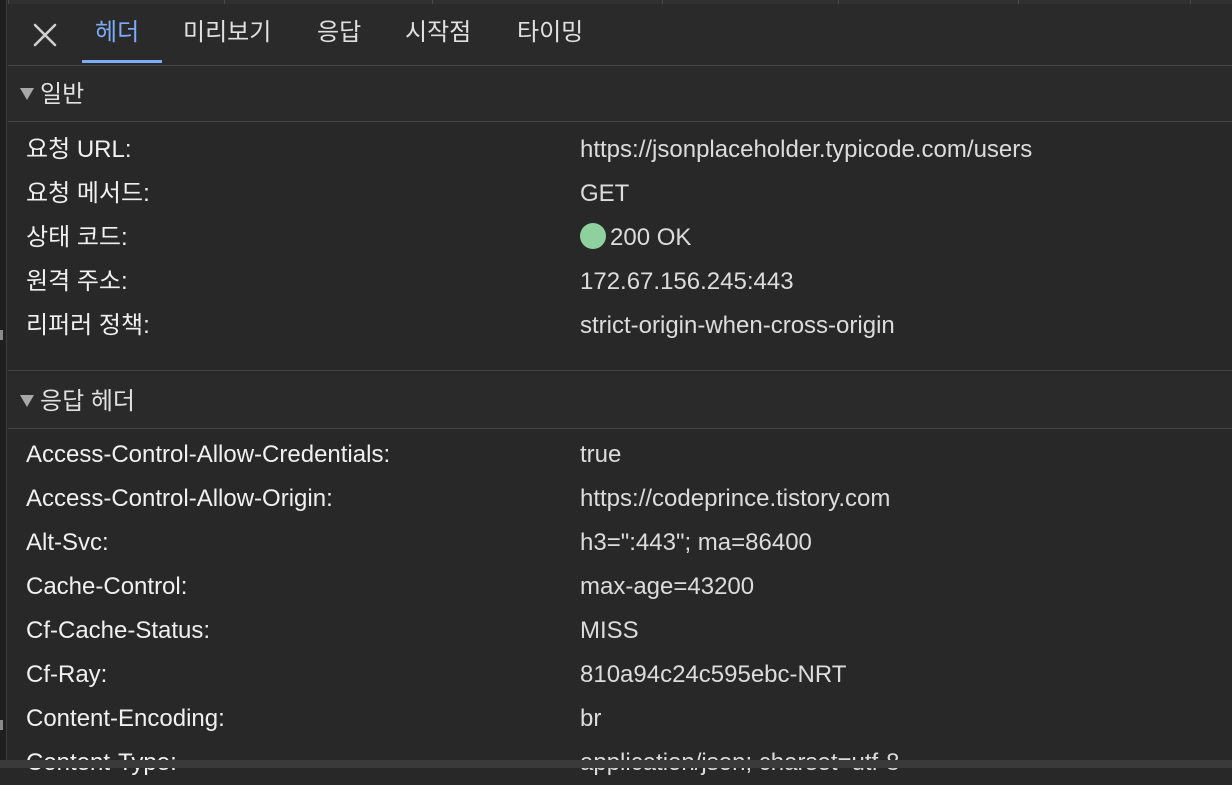 Image resolution: width=1232 pixels, height=785 pixels. What do you see at coordinates (3, 384) in the screenshot?
I see `left-panel-gutter` at bounding box center [3, 384].